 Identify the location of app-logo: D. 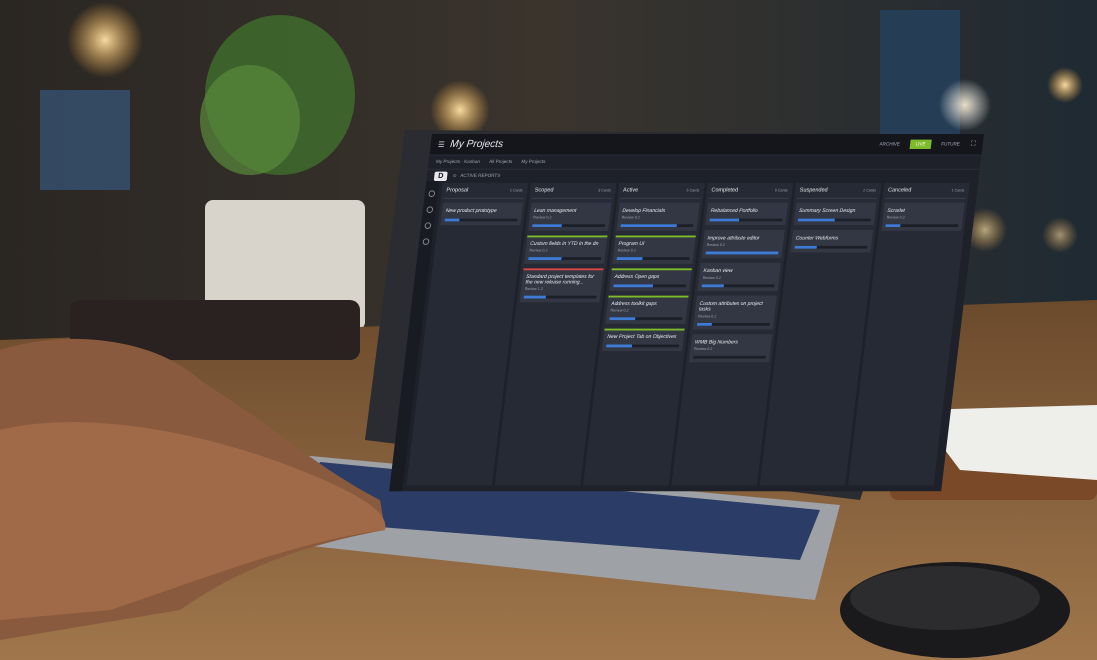
(440, 176).